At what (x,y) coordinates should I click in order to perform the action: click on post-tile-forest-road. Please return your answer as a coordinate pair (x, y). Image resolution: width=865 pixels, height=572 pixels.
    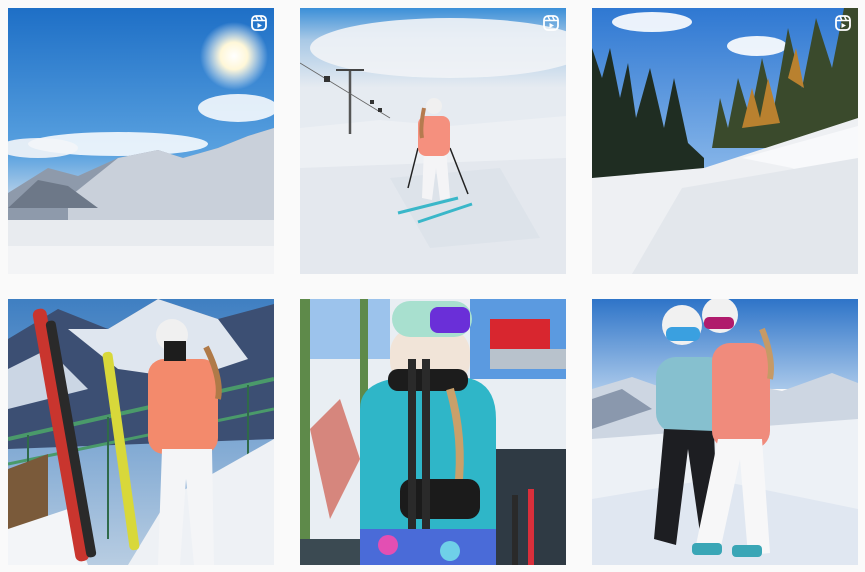
    Looking at the image, I should click on (725, 141).